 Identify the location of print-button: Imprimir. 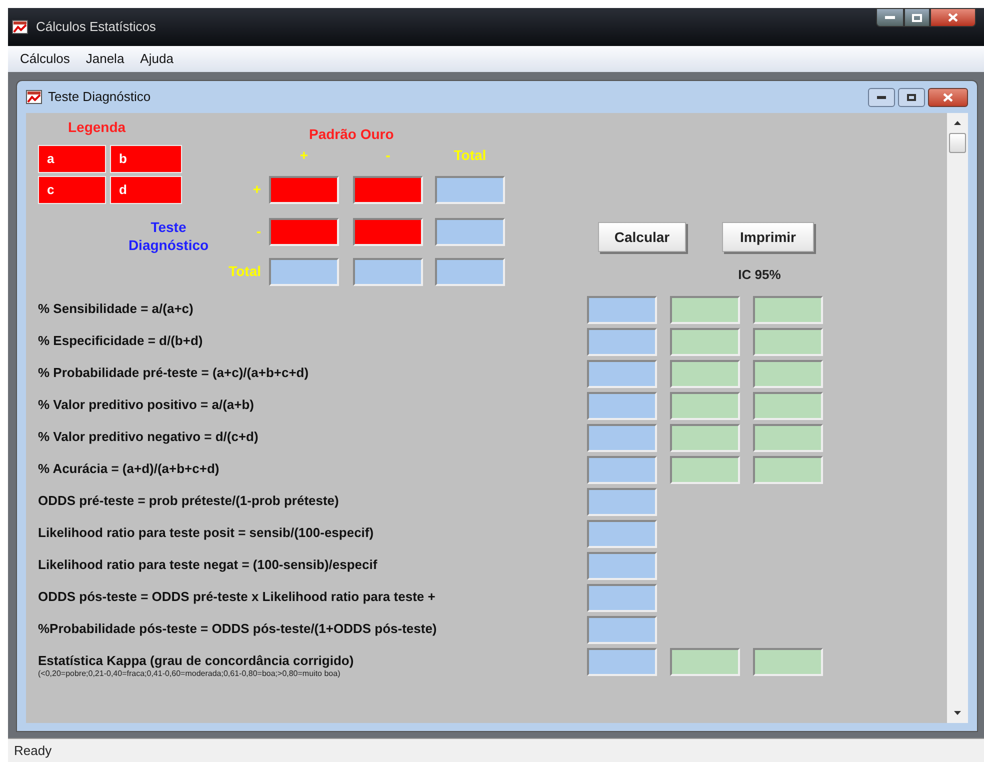
(768, 237).